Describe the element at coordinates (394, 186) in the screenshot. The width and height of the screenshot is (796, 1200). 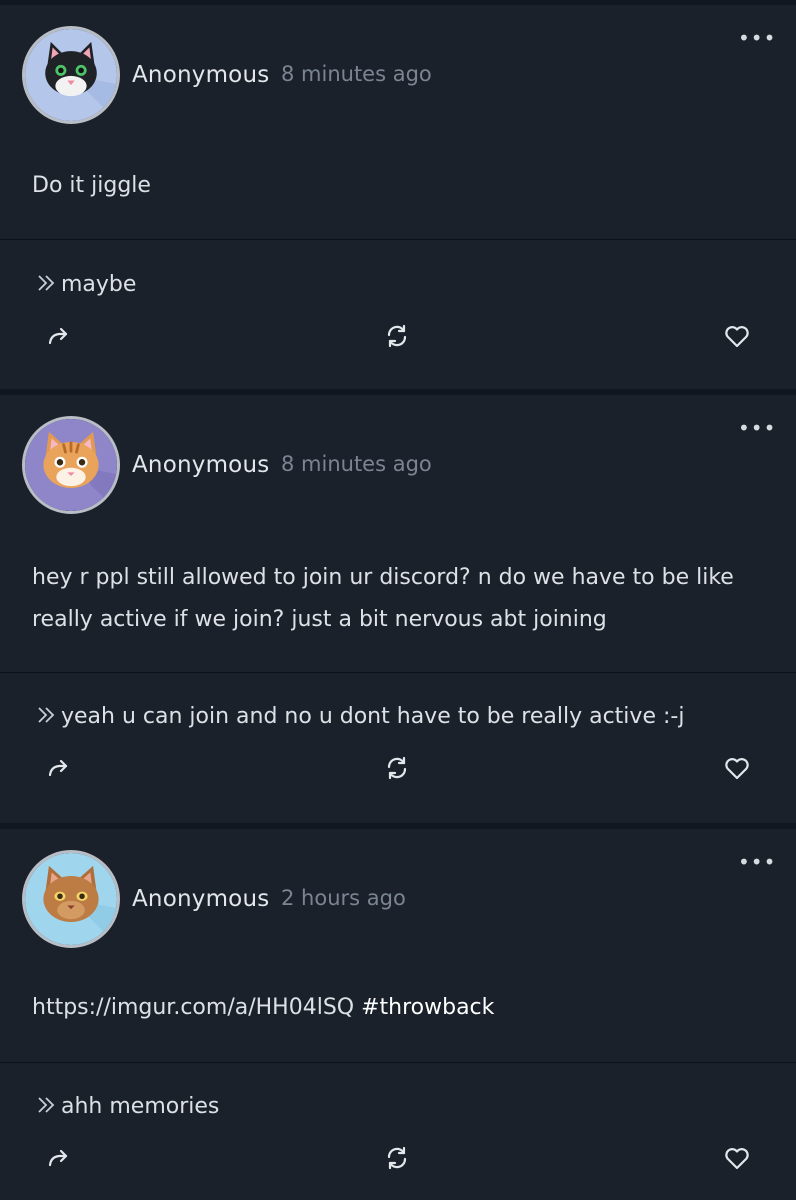
I see `question-text: Do it jiggle` at that location.